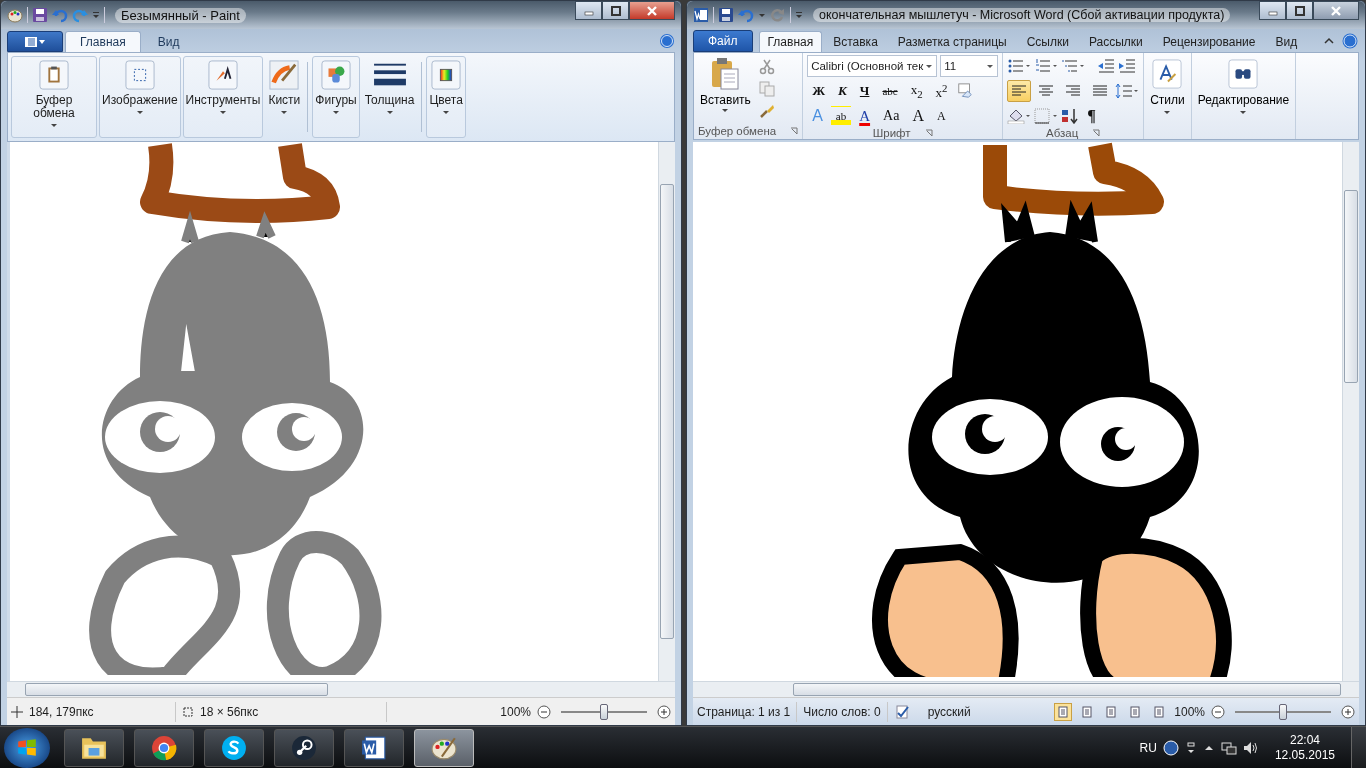 Image resolution: width=1366 pixels, height=768 pixels. Describe the element at coordinates (80, 15) in the screenshot. I see `redo-icon` at that location.